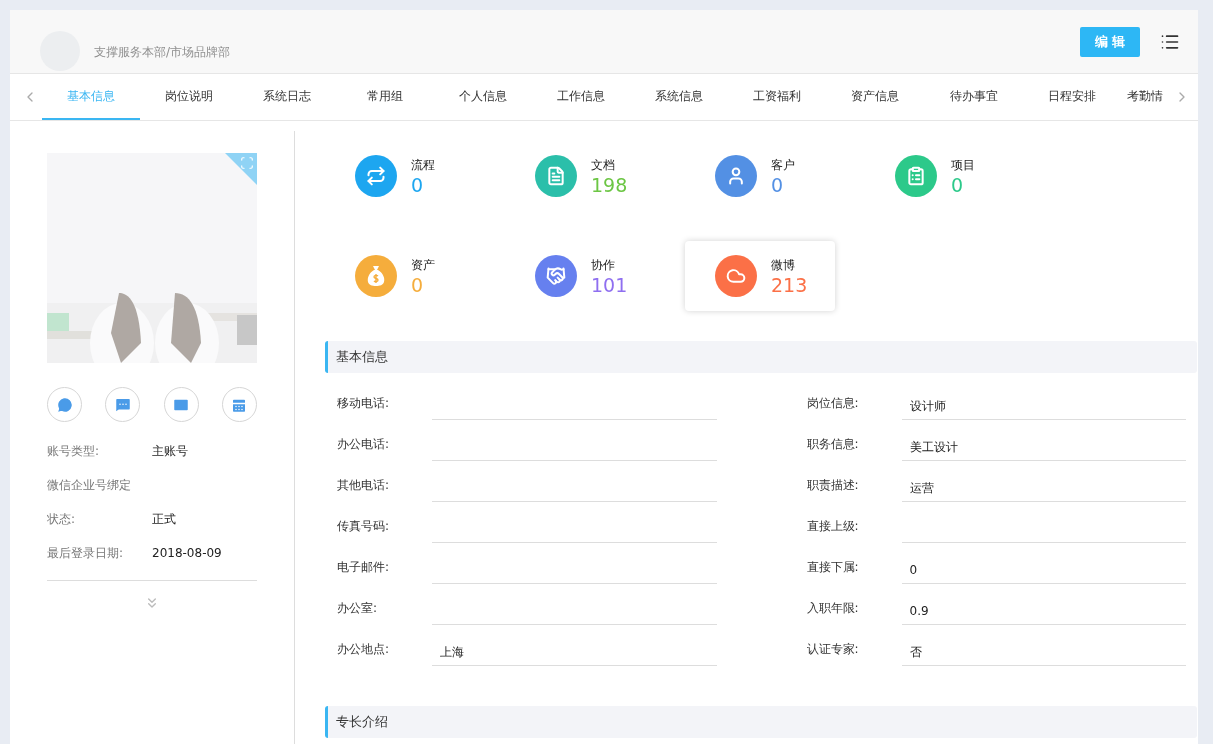  Describe the element at coordinates (761, 357) in the screenshot. I see `section-header: 基本信息` at that location.